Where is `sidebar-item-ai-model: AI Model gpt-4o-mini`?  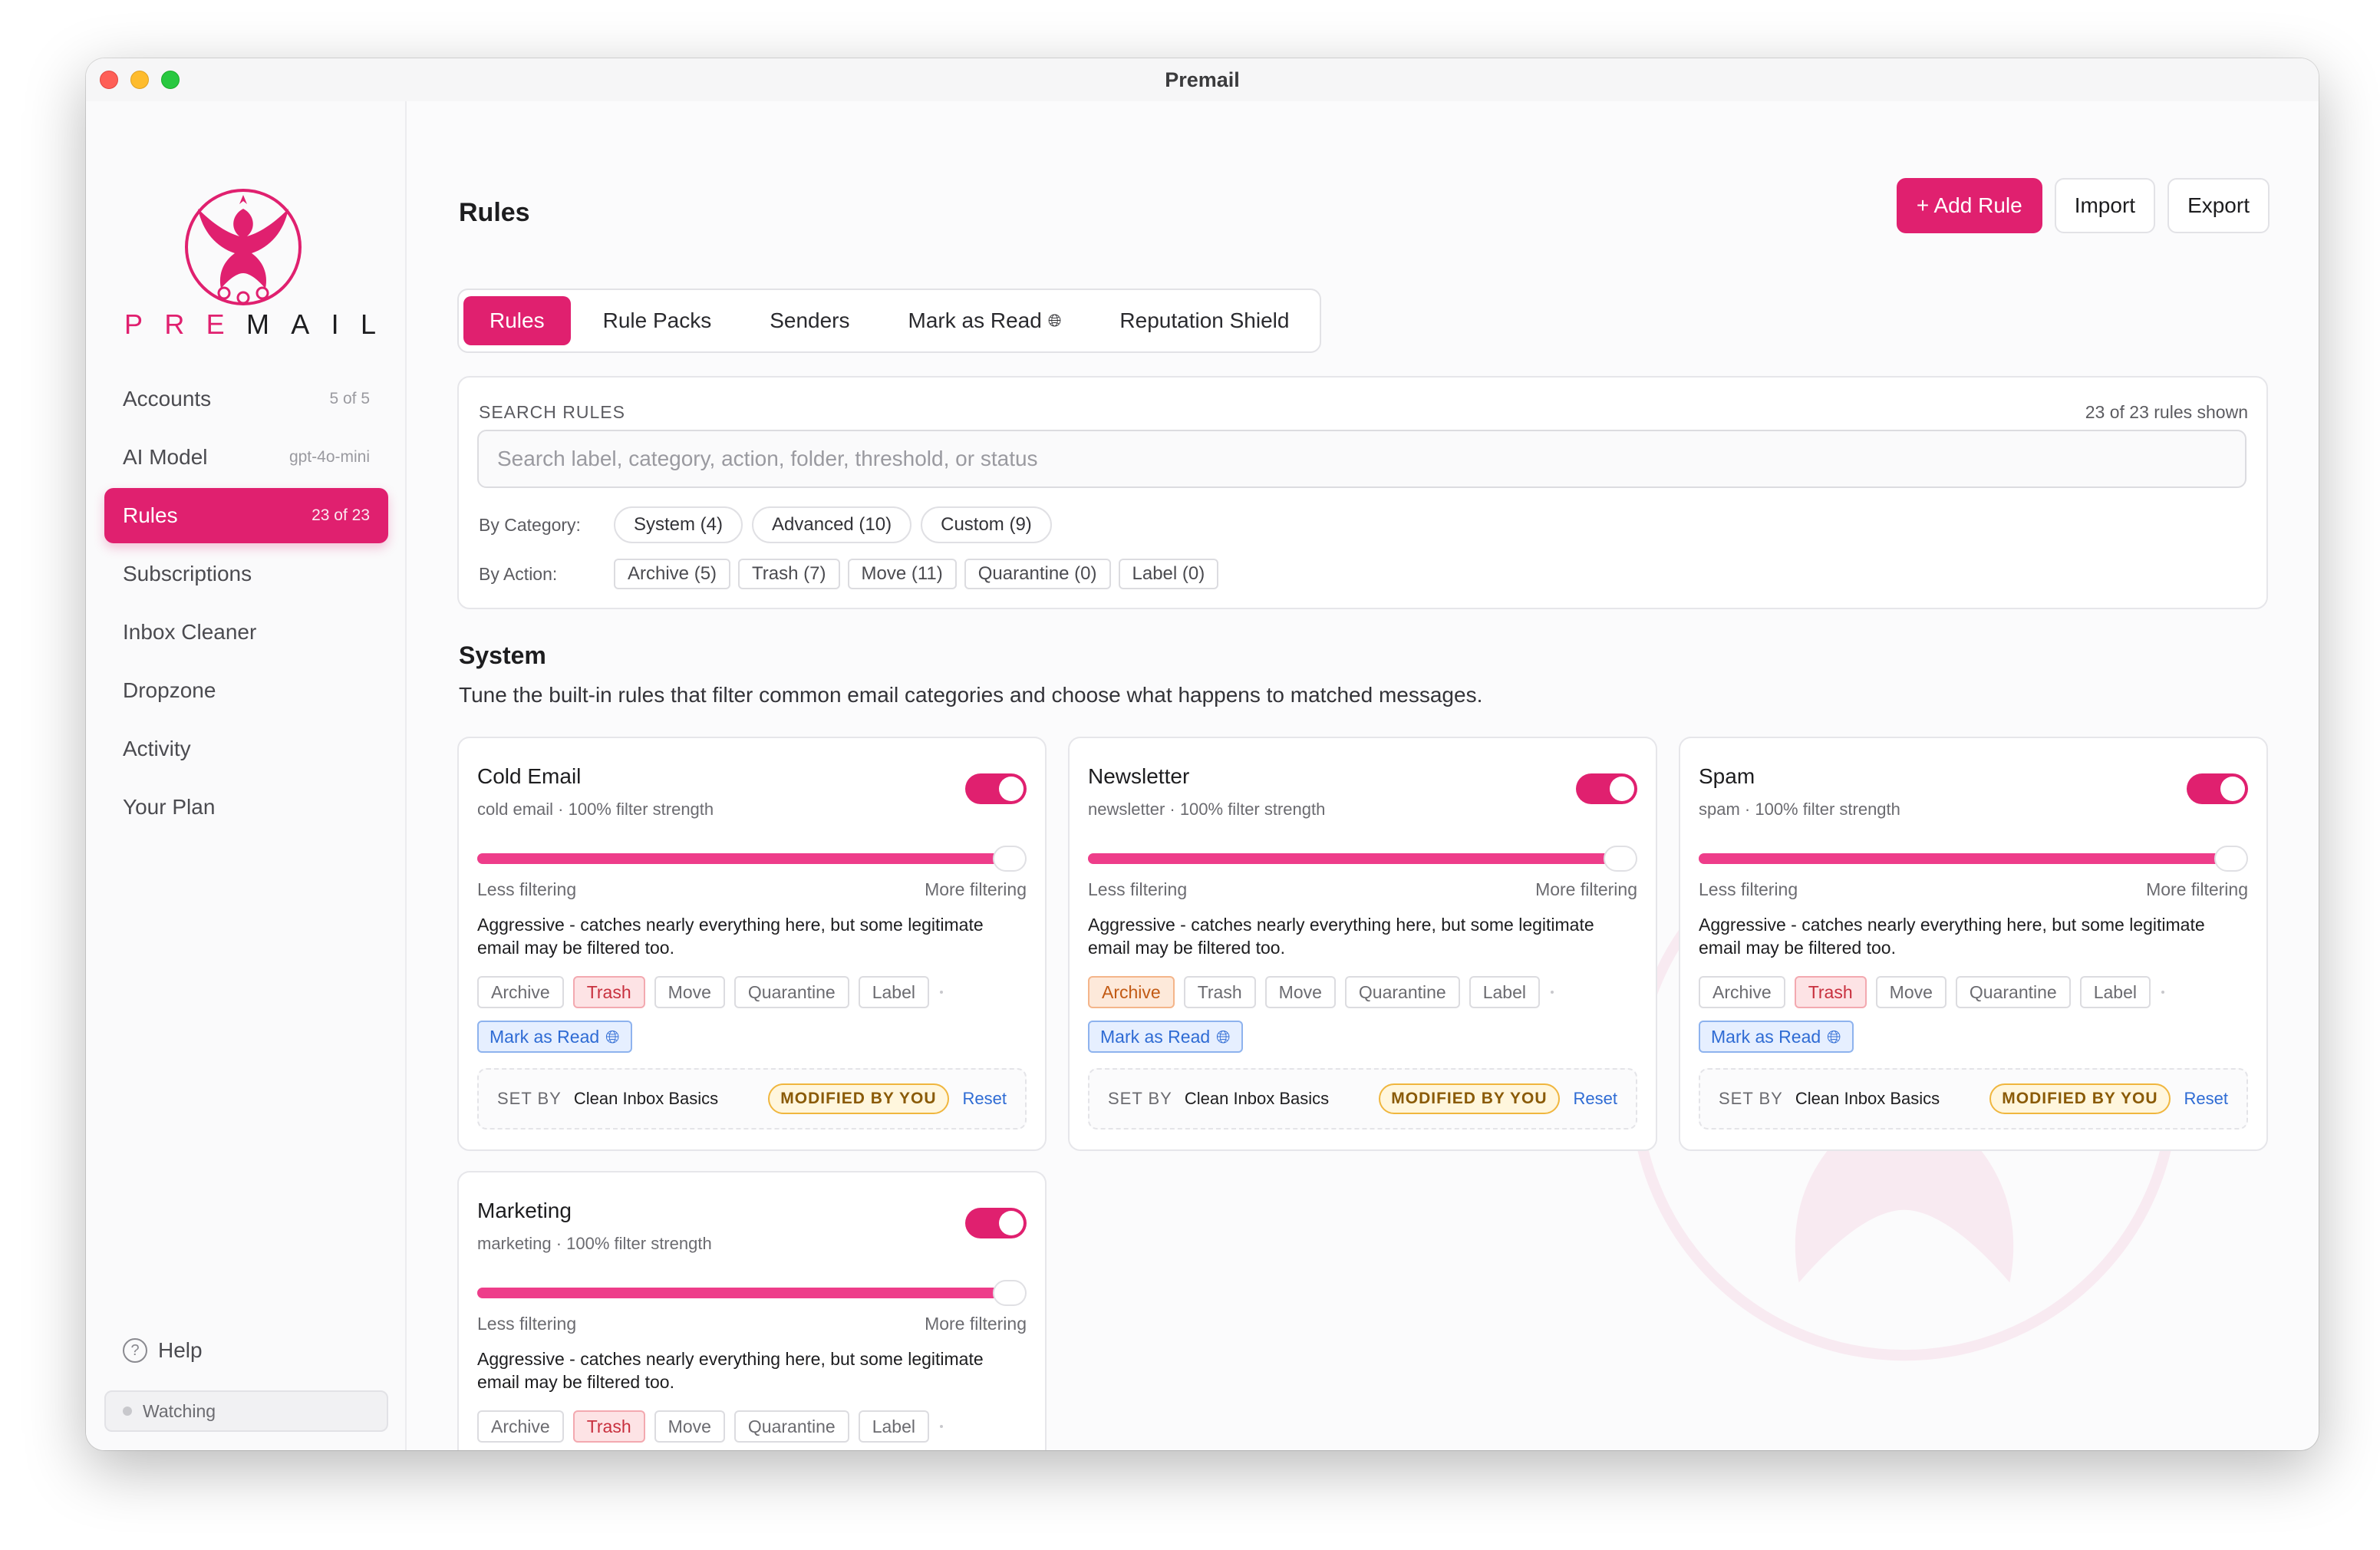
sidebar-item-ai-model: AI Model gpt-4o-mini is located at coordinates (246, 457).